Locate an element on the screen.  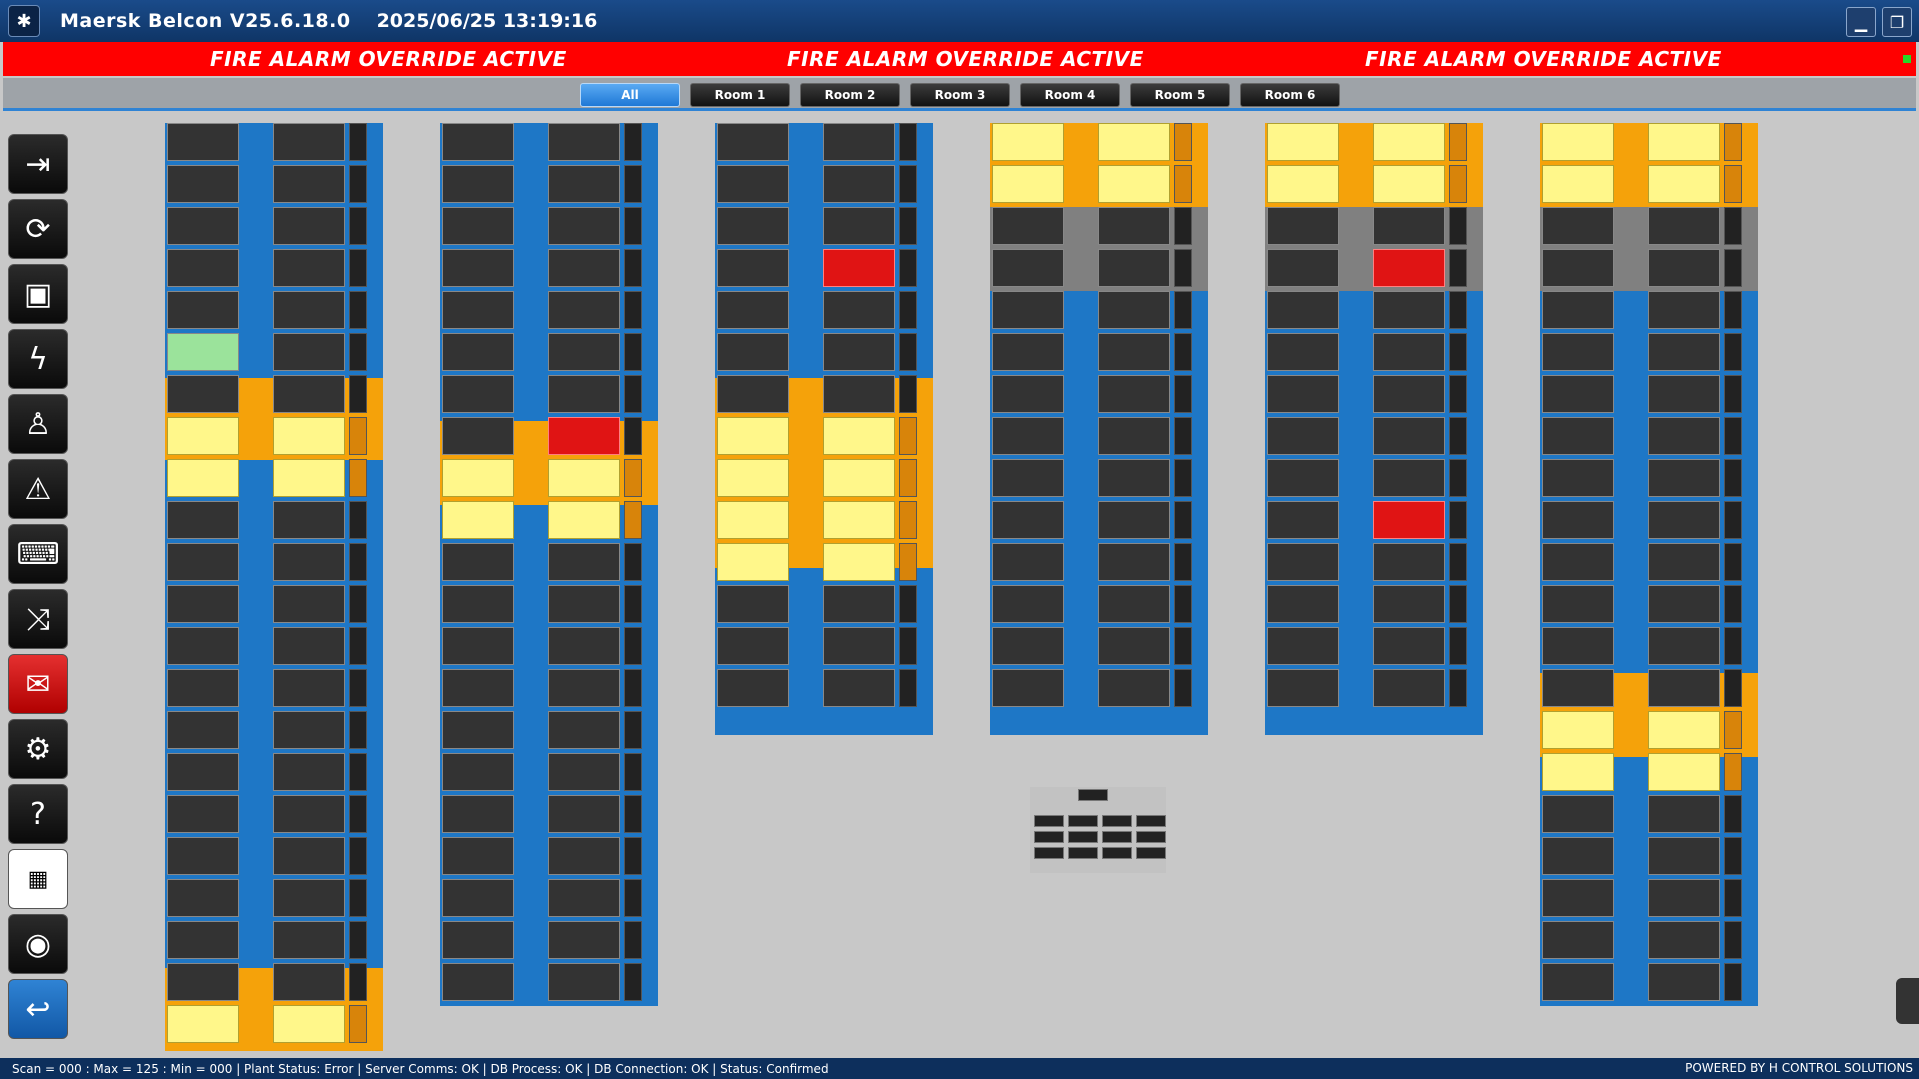
save-icon: ▣ is located at coordinates (38, 294).